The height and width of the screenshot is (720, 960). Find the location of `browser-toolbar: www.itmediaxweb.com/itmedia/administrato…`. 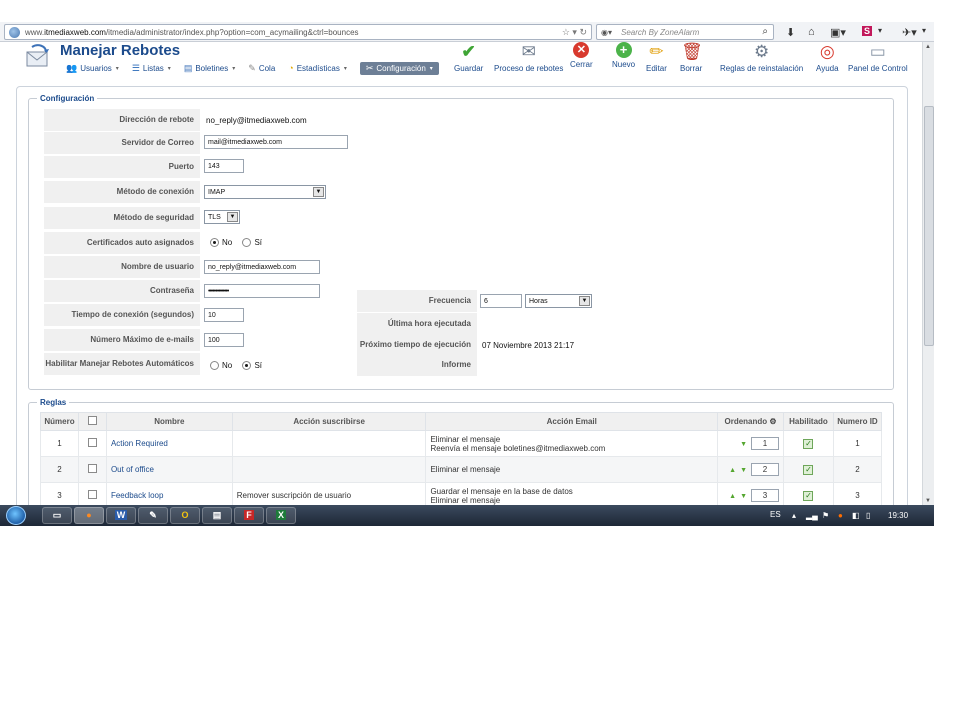

browser-toolbar: www.itmediaxweb.com/itmedia/administrato… is located at coordinates (467, 32).